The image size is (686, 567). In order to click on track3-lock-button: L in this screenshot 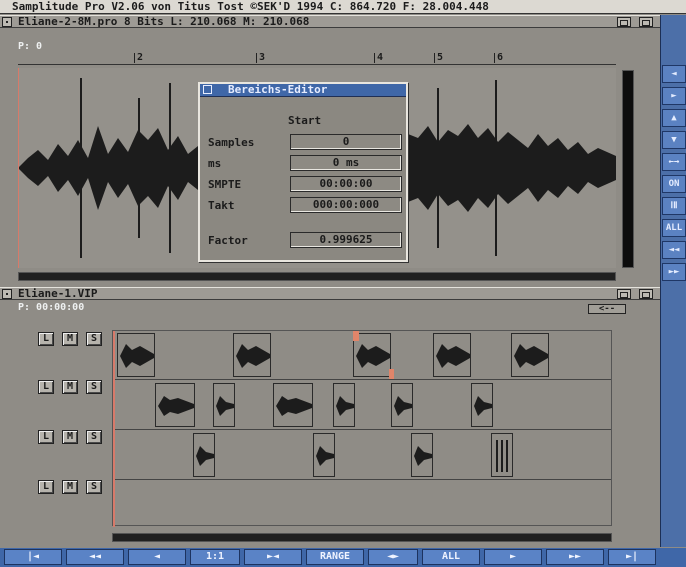, I will do `click(46, 437)`.